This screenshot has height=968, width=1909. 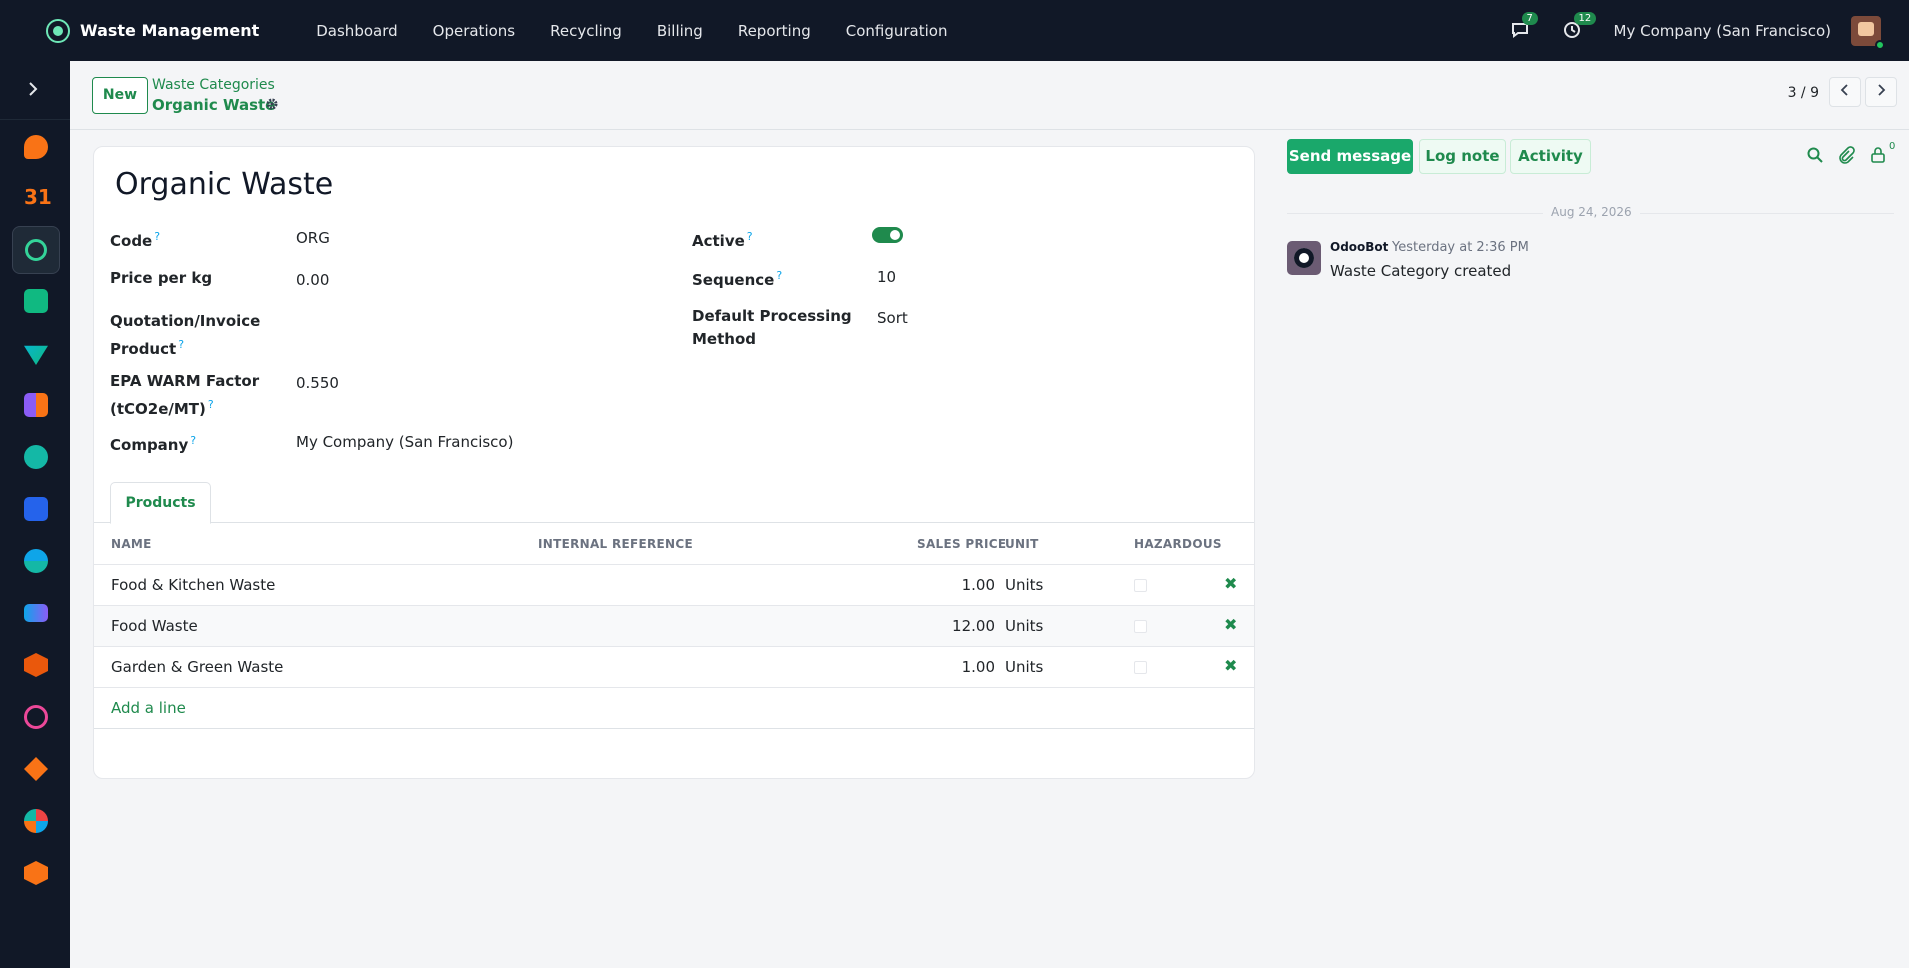 What do you see at coordinates (944, 626) in the screenshot?
I see `product-sales-price: 12.00` at bounding box center [944, 626].